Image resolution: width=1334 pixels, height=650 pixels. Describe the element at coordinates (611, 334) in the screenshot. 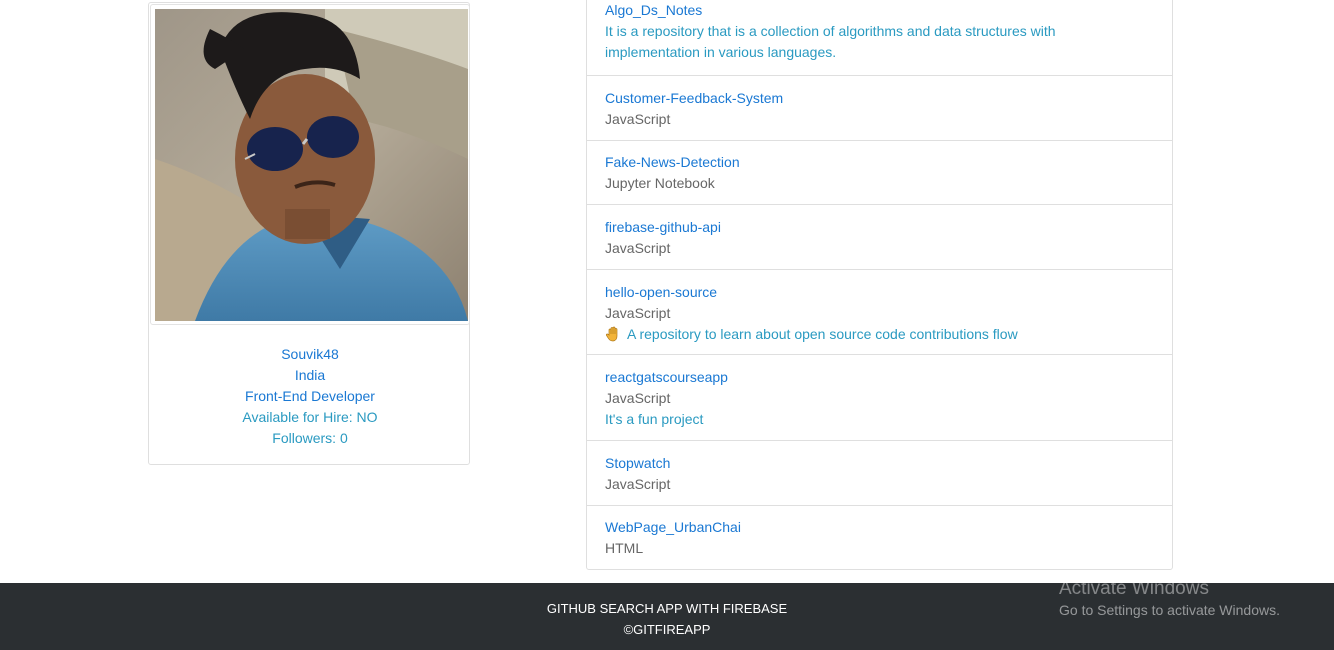

I see `raised-hand-icon` at that location.